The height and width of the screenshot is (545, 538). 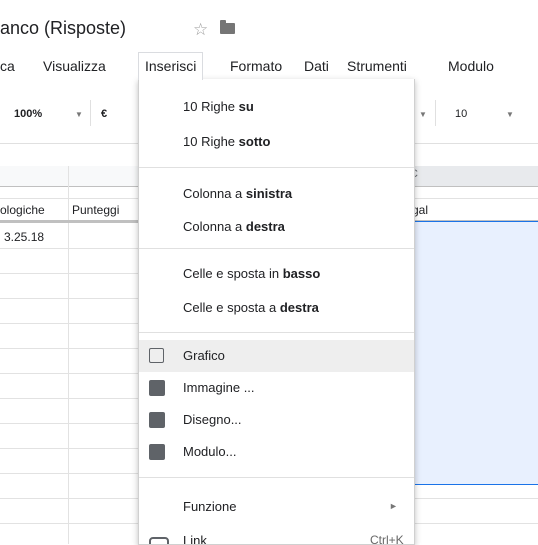 I want to click on insert-chart: Grafico, so click(x=276, y=356).